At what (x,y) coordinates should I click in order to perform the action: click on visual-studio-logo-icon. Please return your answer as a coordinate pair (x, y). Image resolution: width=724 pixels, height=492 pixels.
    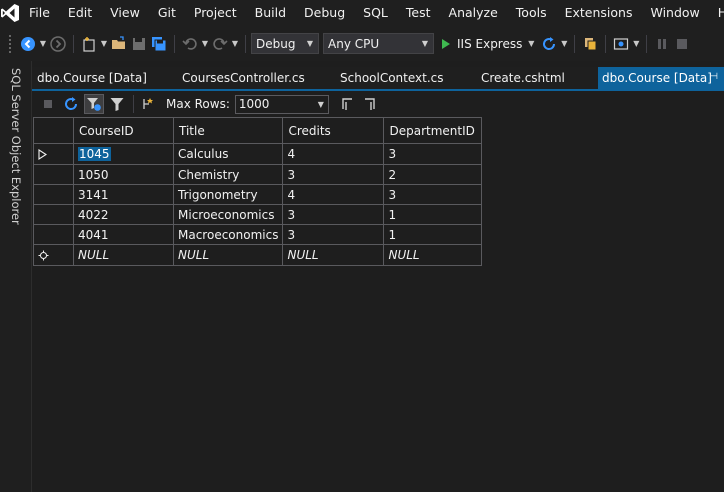
    Looking at the image, I should click on (10, 13).